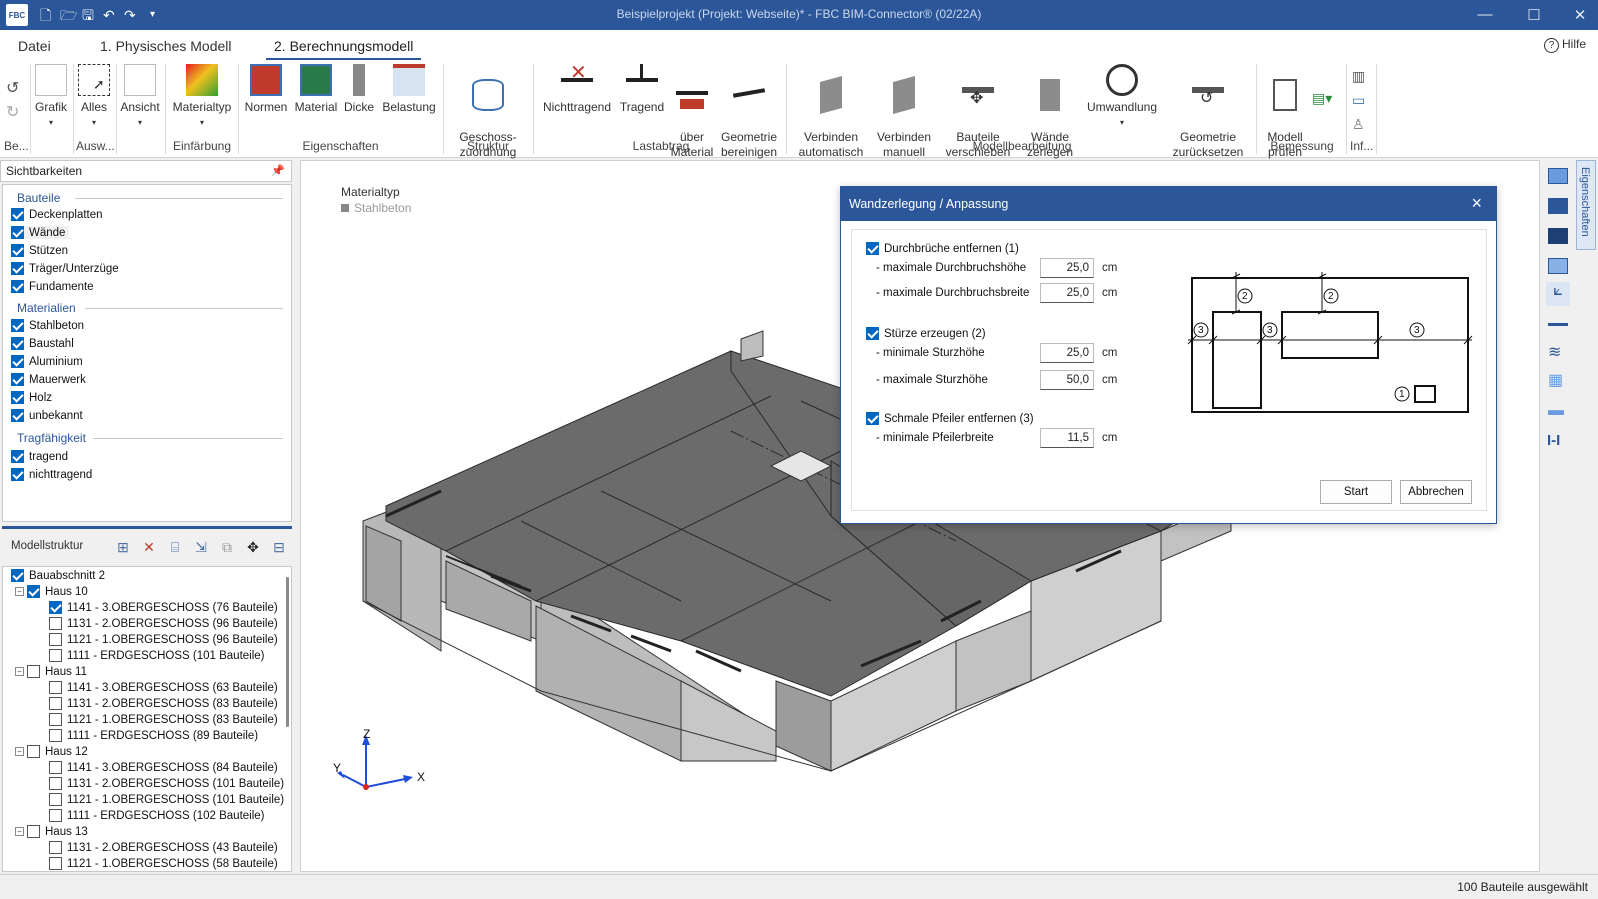 The width and height of the screenshot is (1598, 899). What do you see at coordinates (227, 547) in the screenshot?
I see `copy-icon: ⧉` at bounding box center [227, 547].